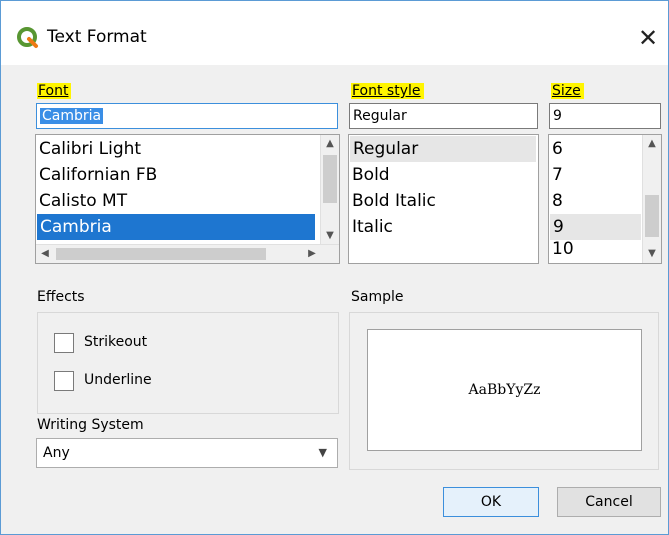 This screenshot has height=535, width=669. What do you see at coordinates (187, 116) in the screenshot?
I see `font-input: Cambria` at bounding box center [187, 116].